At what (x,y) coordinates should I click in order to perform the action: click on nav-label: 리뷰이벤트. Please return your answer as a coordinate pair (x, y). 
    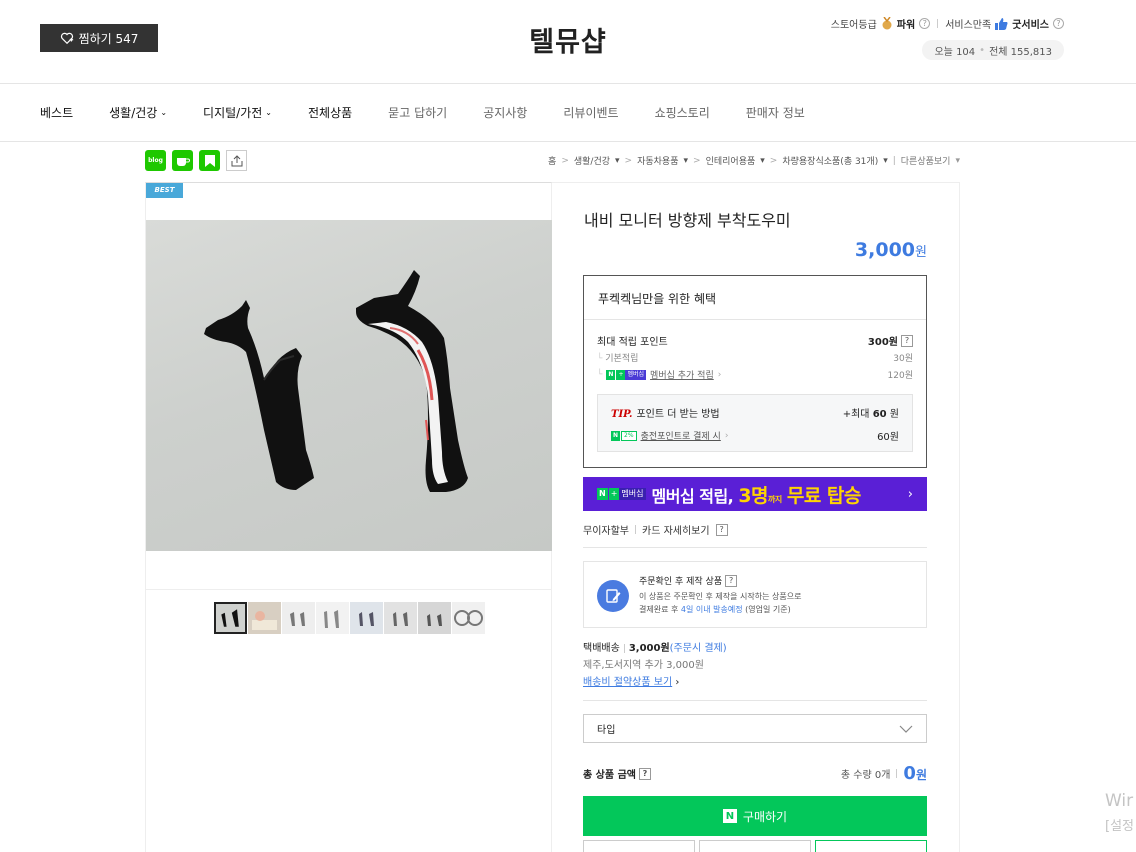
    Looking at the image, I should click on (591, 113).